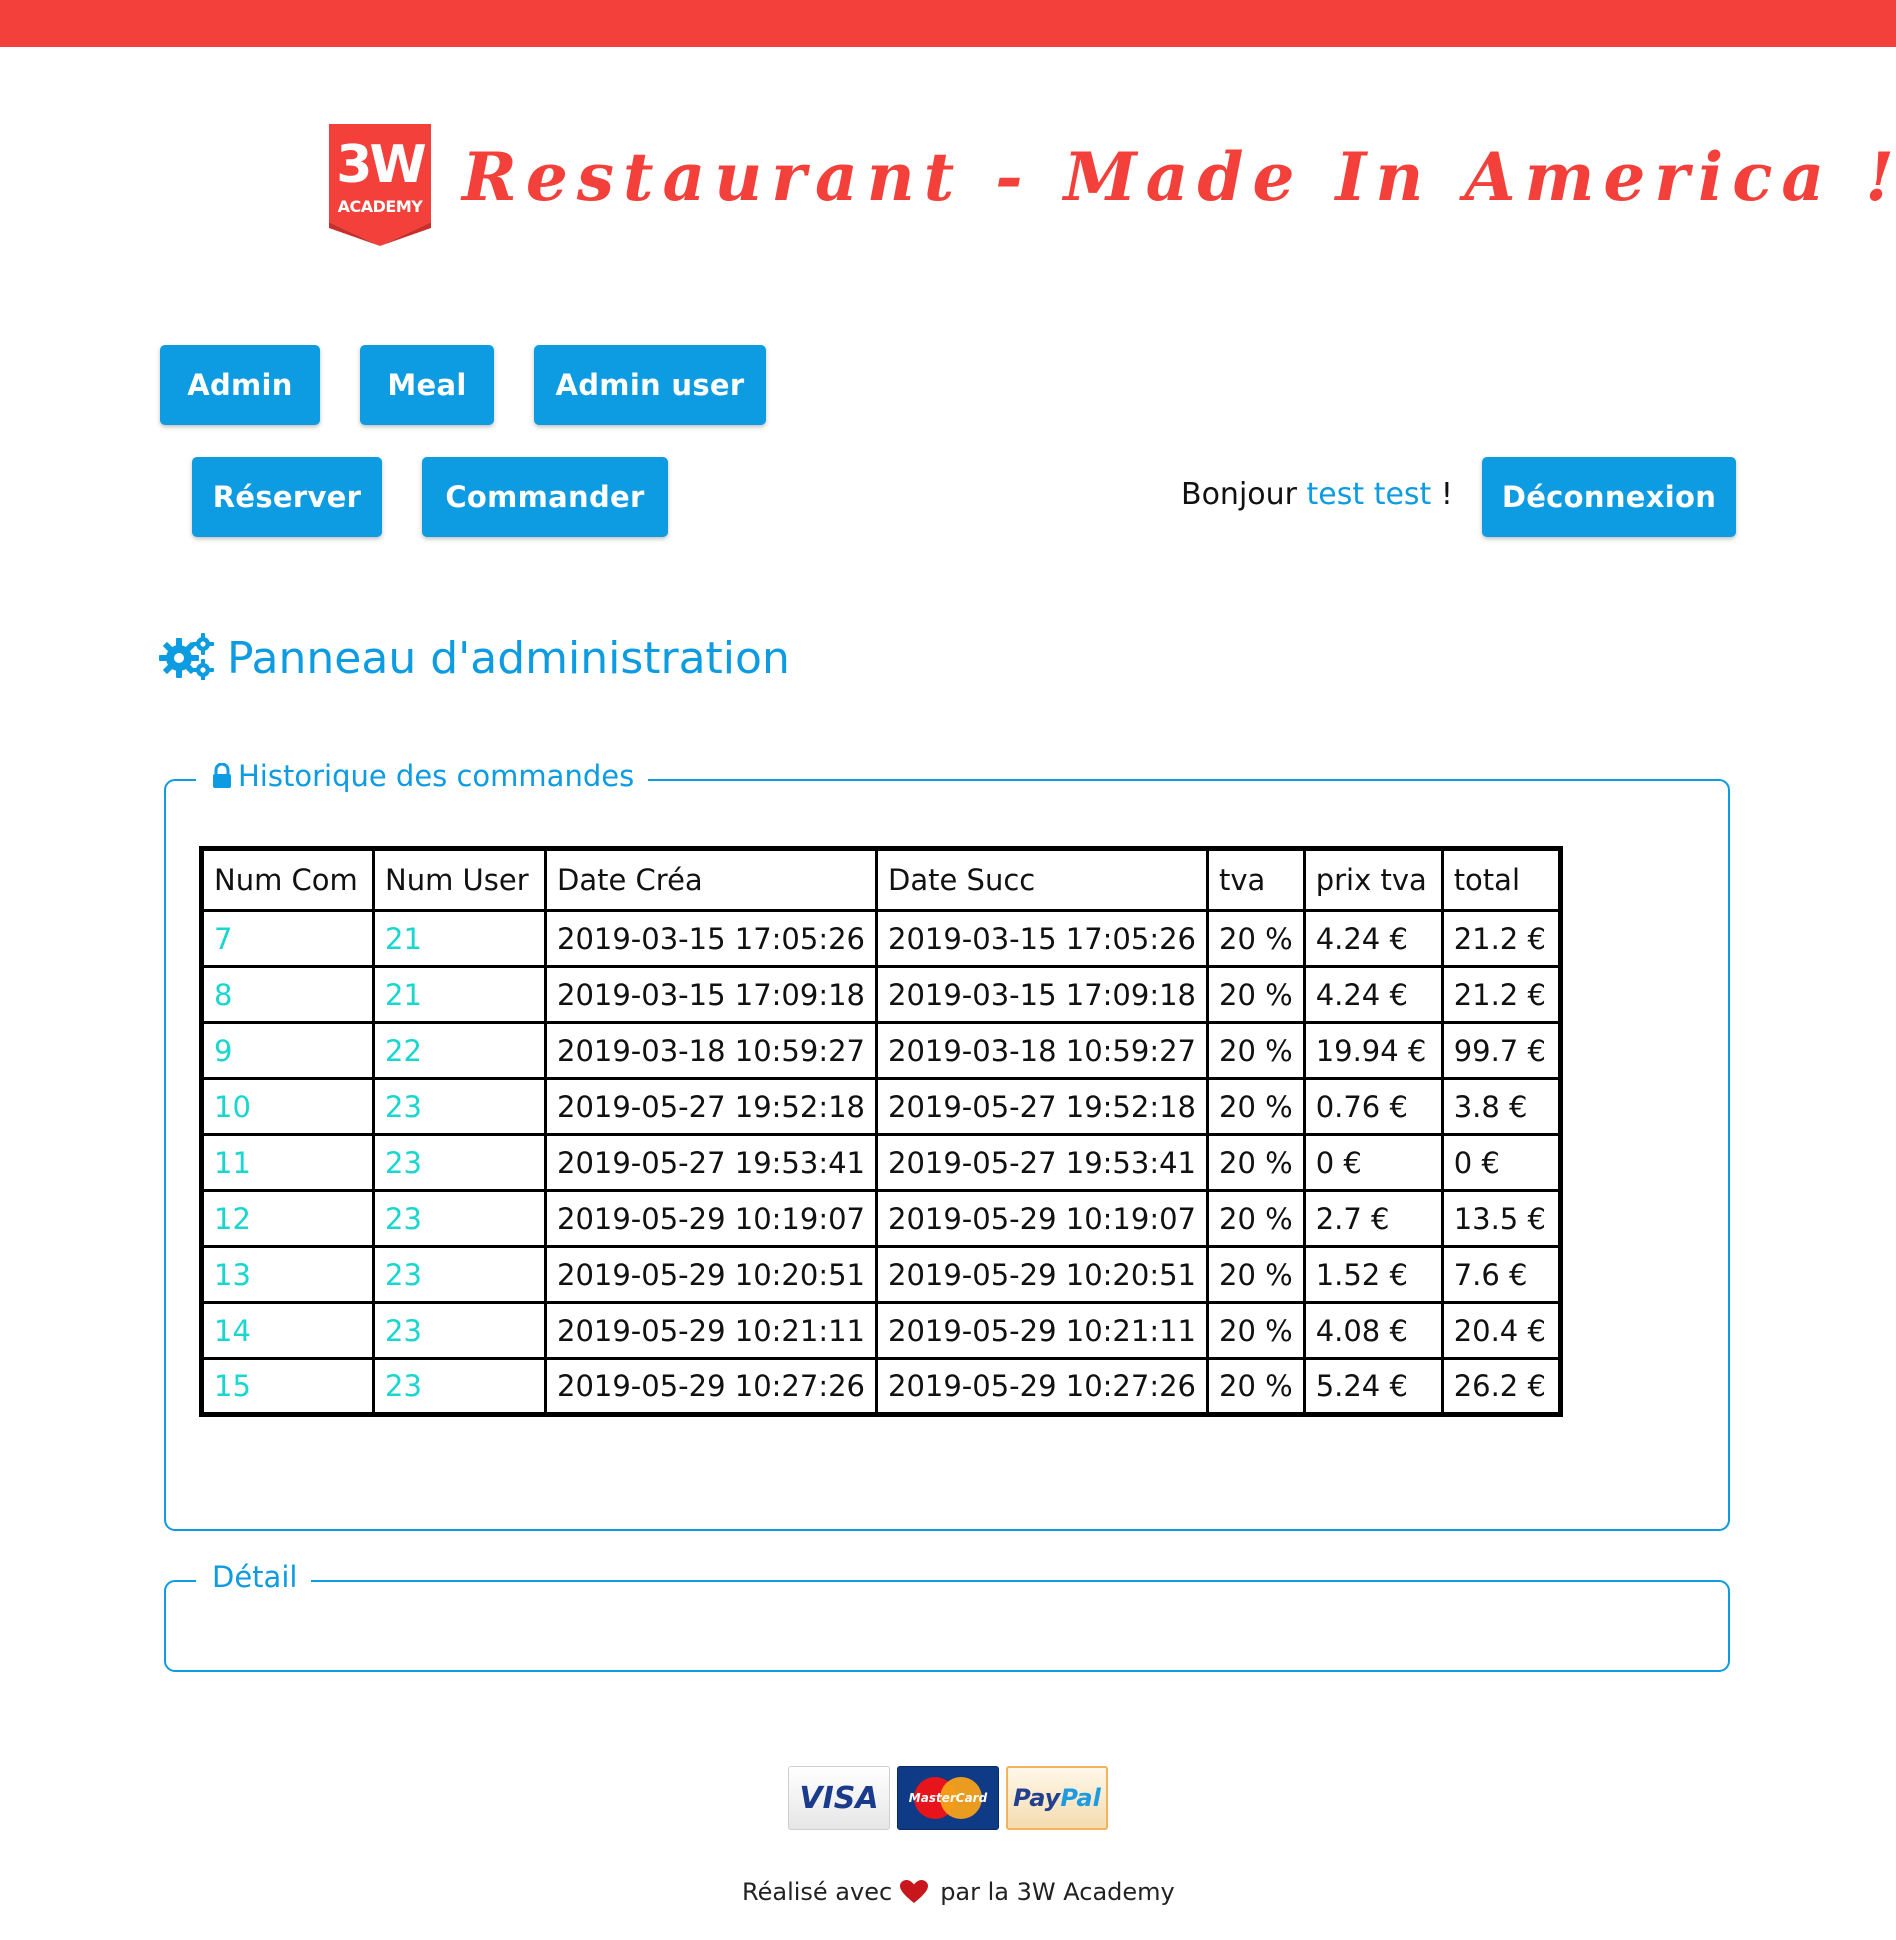 Image resolution: width=1896 pixels, height=1940 pixels. Describe the element at coordinates (255, 1577) in the screenshot. I see `detail-title: Détail` at that location.